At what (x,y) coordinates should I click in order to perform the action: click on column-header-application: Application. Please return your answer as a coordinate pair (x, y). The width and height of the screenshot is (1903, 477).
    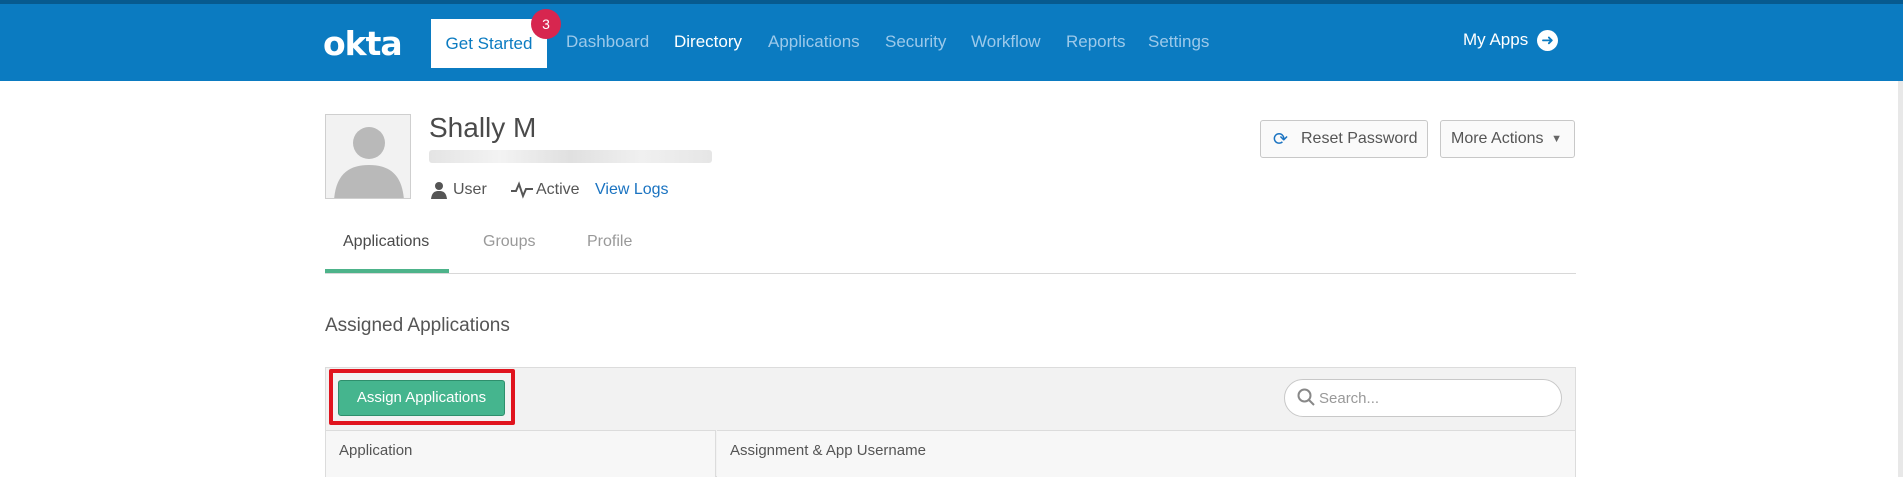
    Looking at the image, I should click on (521, 453).